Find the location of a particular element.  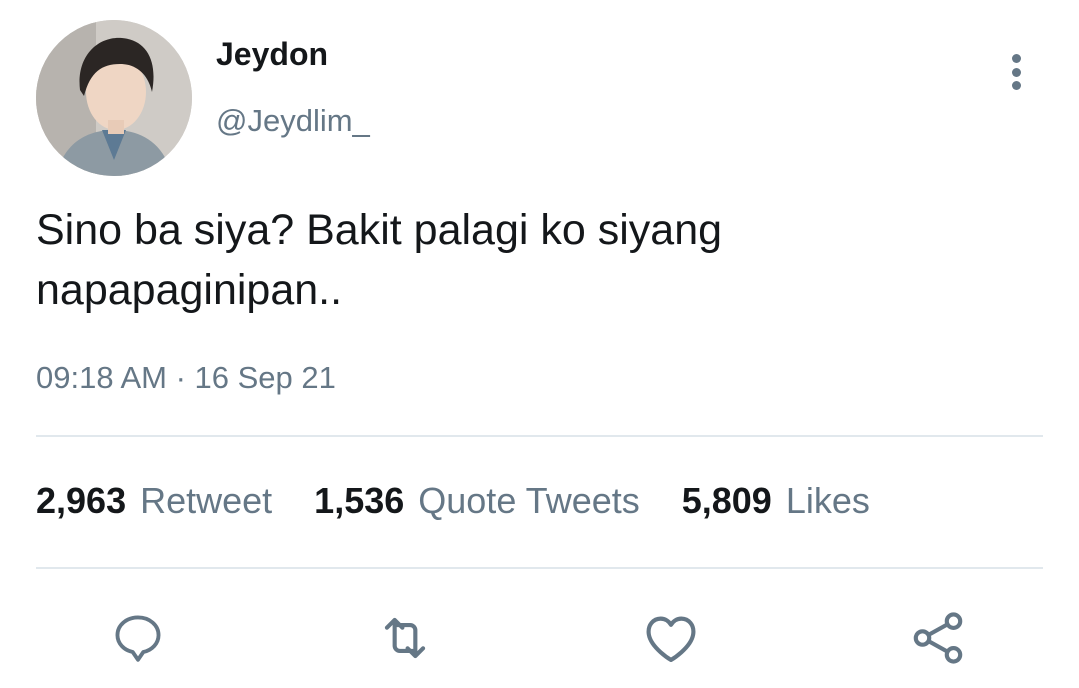

like-button is located at coordinates (671, 638).